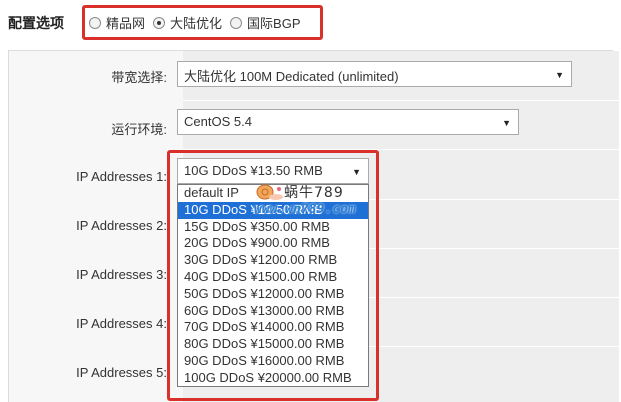 The image size is (621, 402). Describe the element at coordinates (273, 378) in the screenshot. I see `dropdown-option: 100G DDoS ¥20000.00 RMB` at that location.